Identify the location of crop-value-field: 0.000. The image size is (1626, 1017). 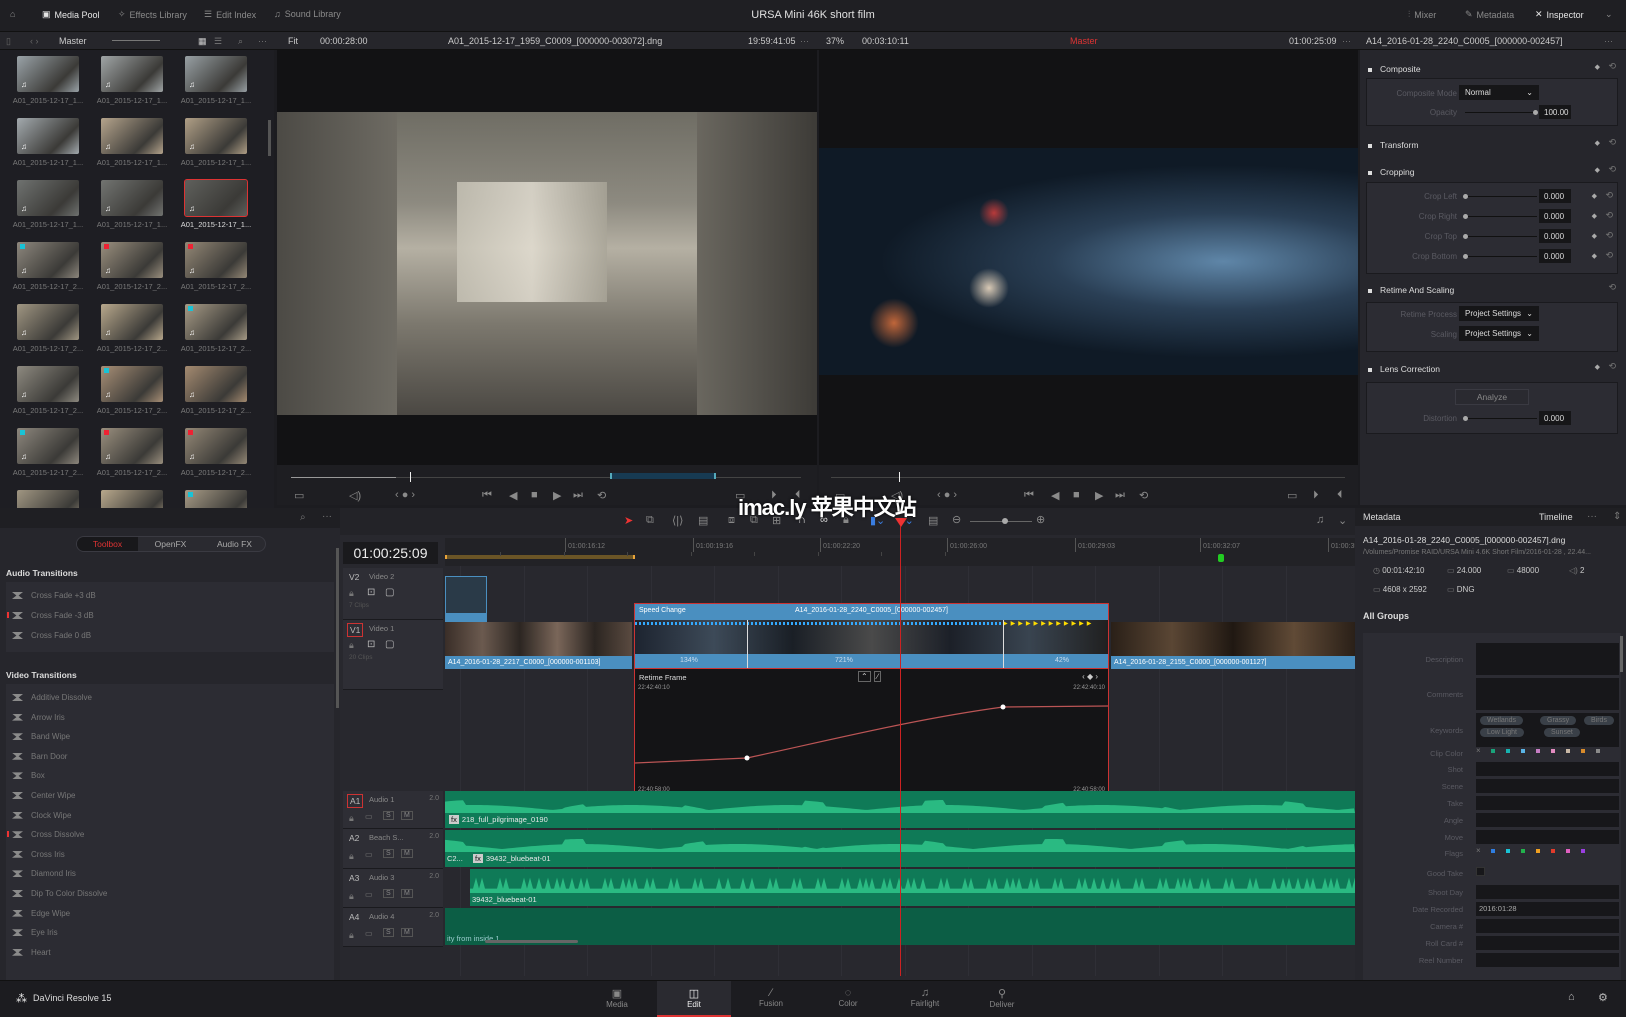
(1555, 236).